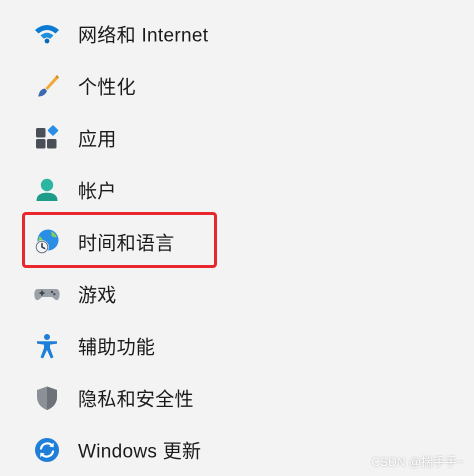 The width and height of the screenshot is (474, 476). Describe the element at coordinates (237, 86) in the screenshot. I see `sidebar-item-personalization: 个性化` at that location.